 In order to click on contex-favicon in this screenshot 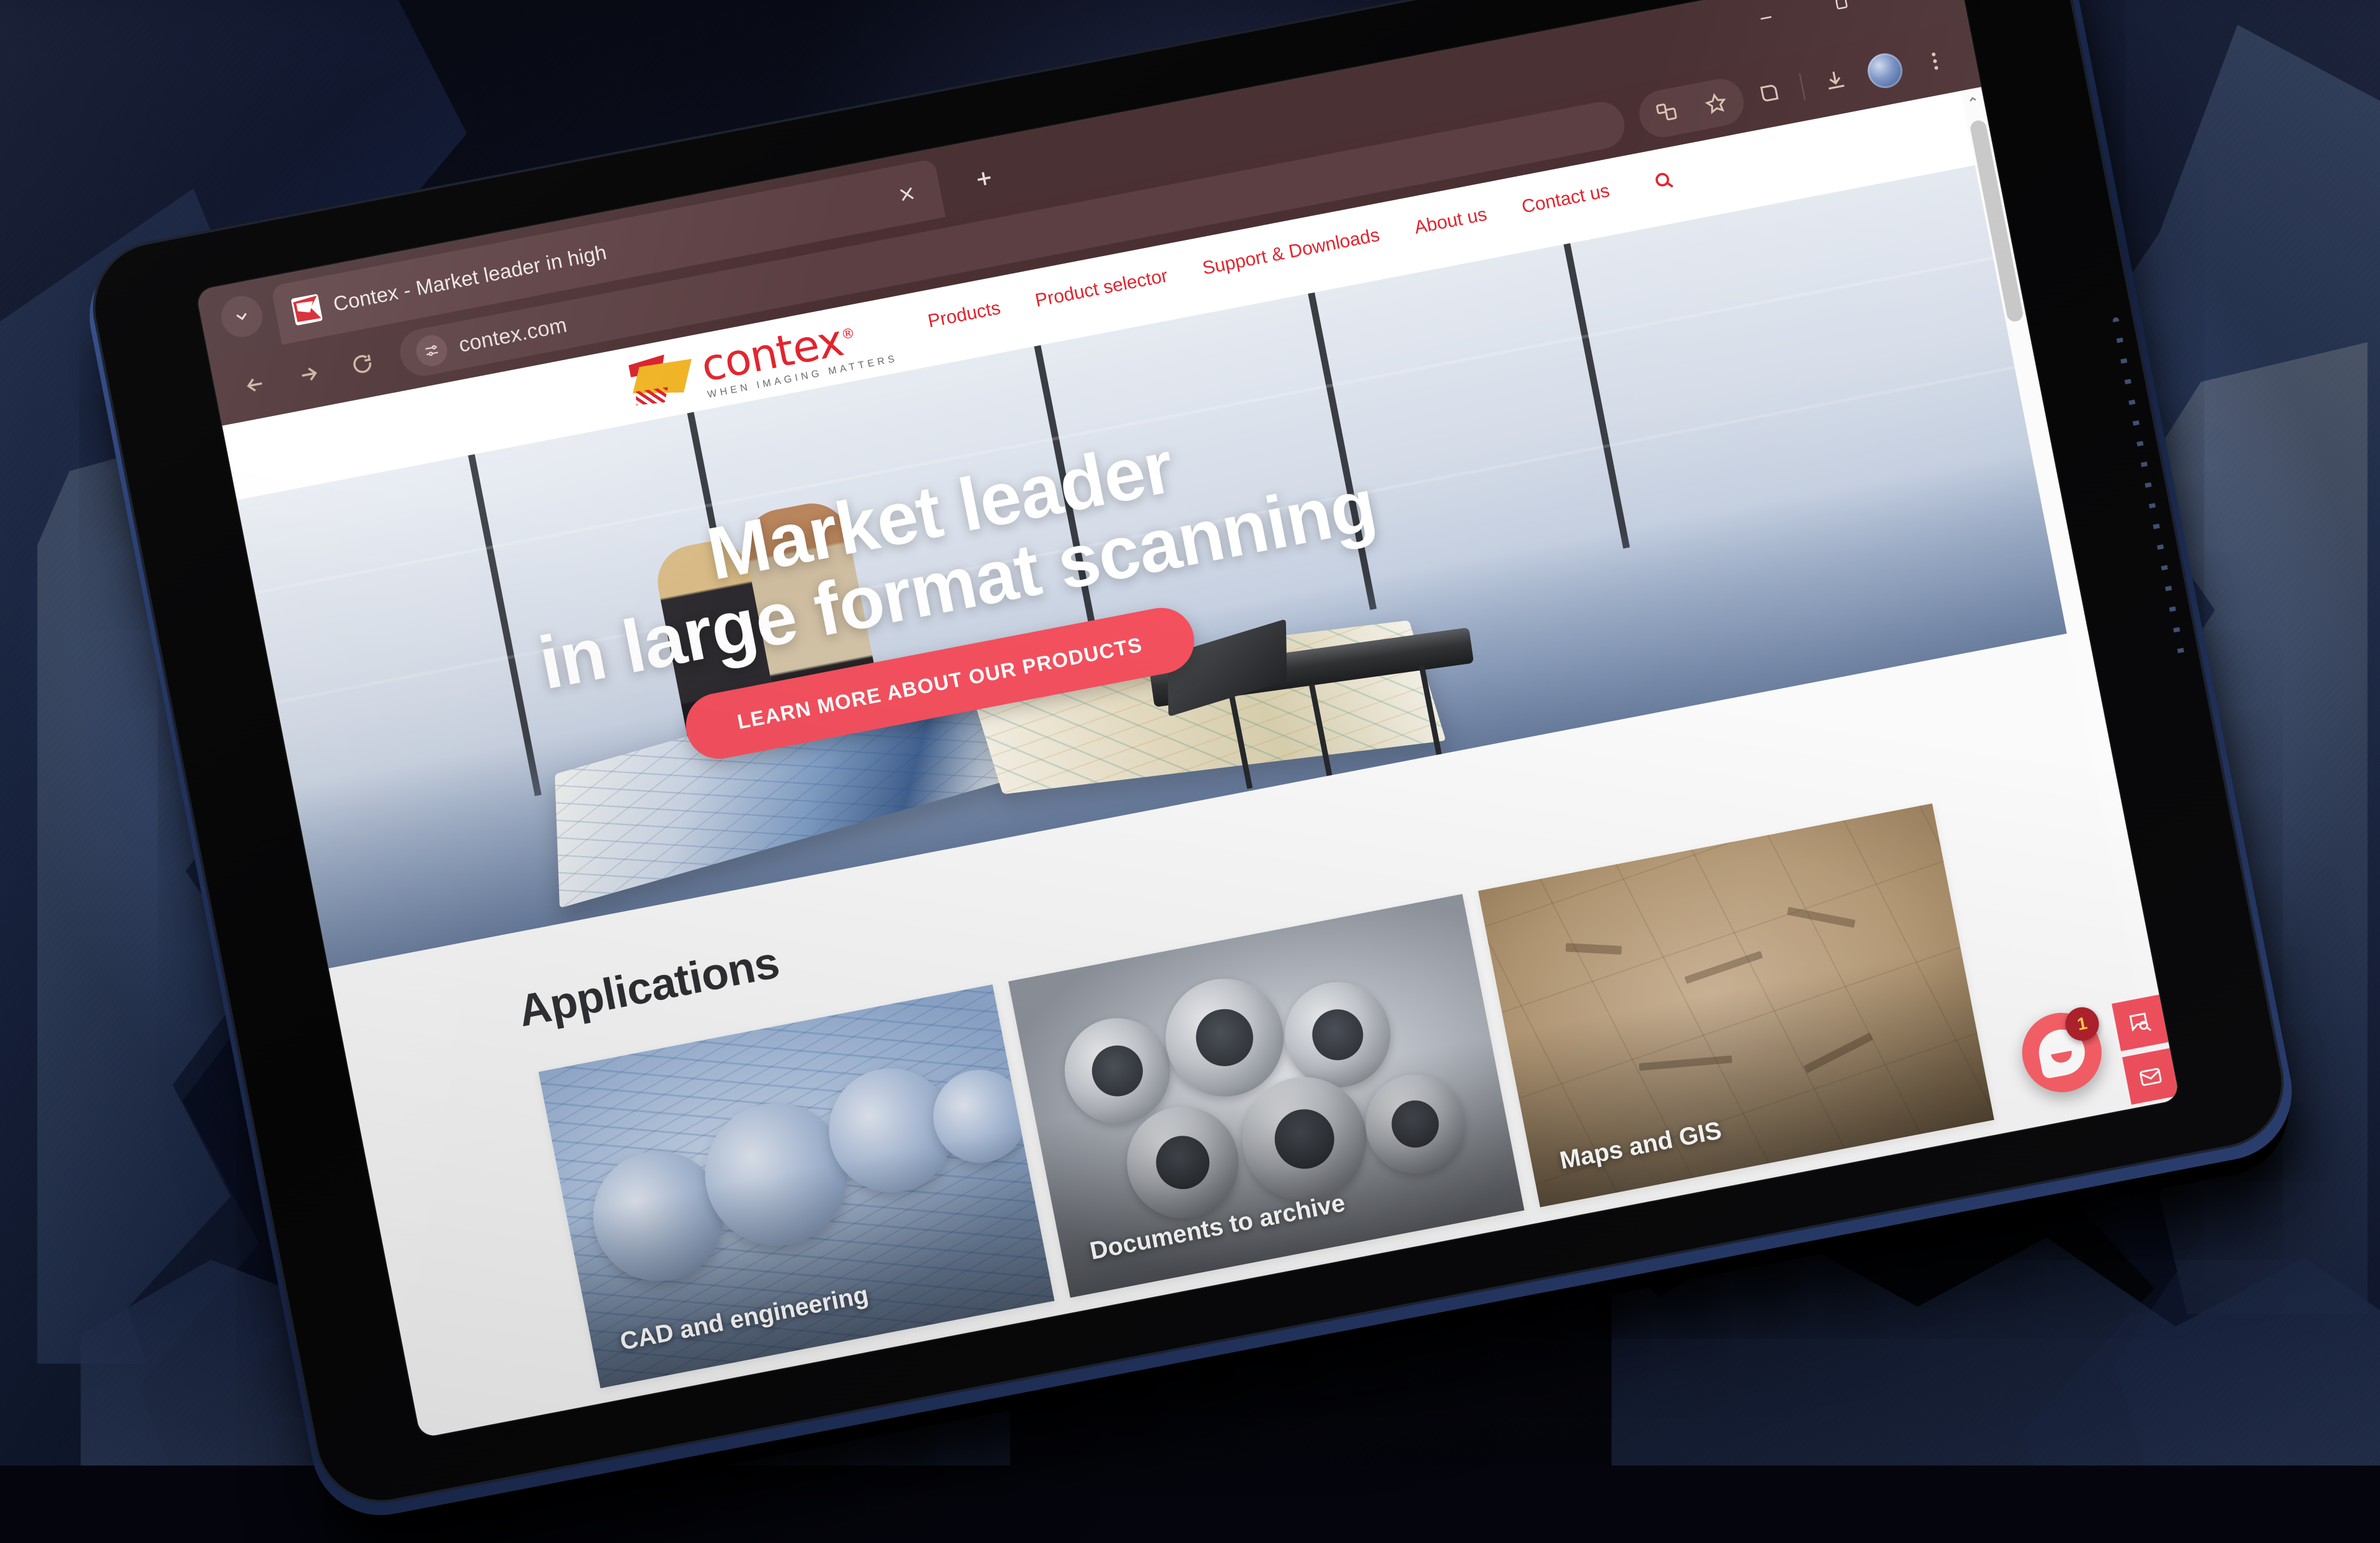, I will do `click(307, 309)`.